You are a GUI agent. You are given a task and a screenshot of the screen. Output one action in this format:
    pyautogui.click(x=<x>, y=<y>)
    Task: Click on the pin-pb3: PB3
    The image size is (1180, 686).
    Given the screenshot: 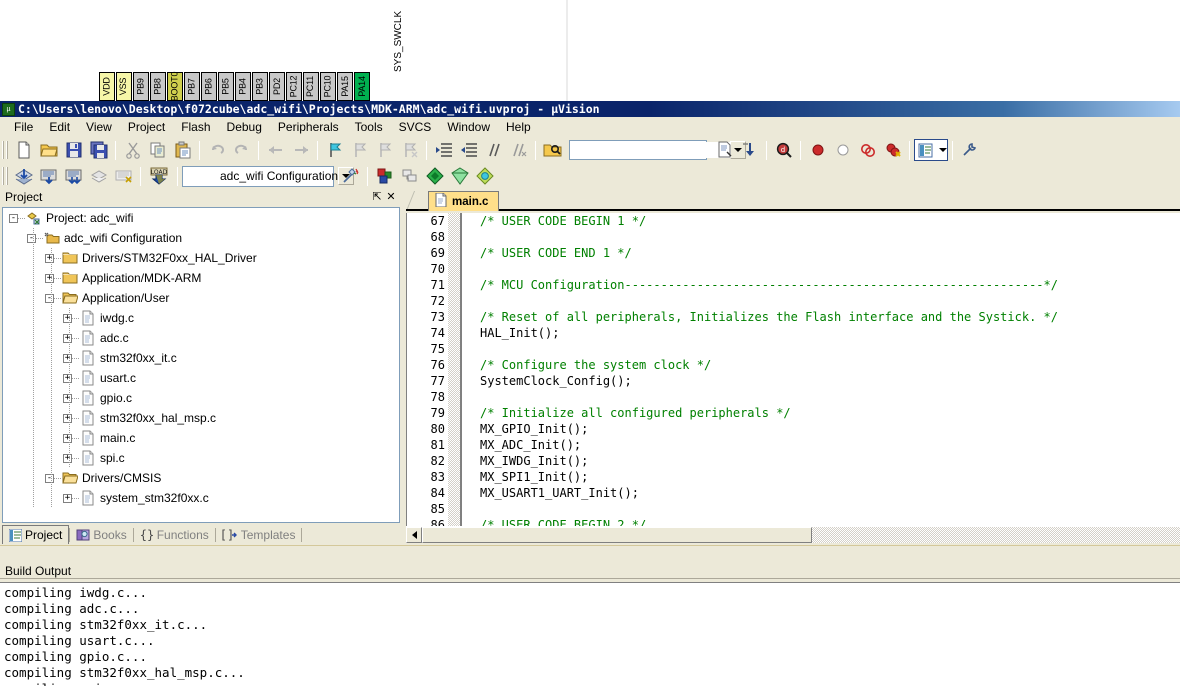 What is the action you would take?
    pyautogui.click(x=260, y=86)
    